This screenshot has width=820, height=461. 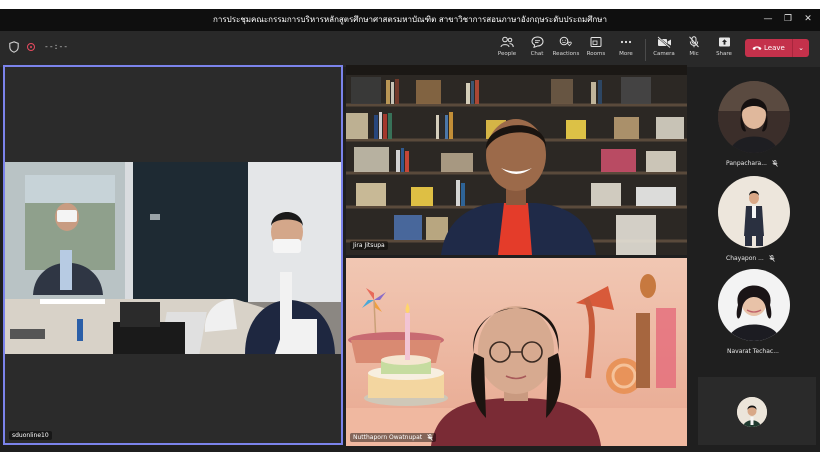 I want to click on chevron-down-icon: ⌄, so click(x=800, y=48).